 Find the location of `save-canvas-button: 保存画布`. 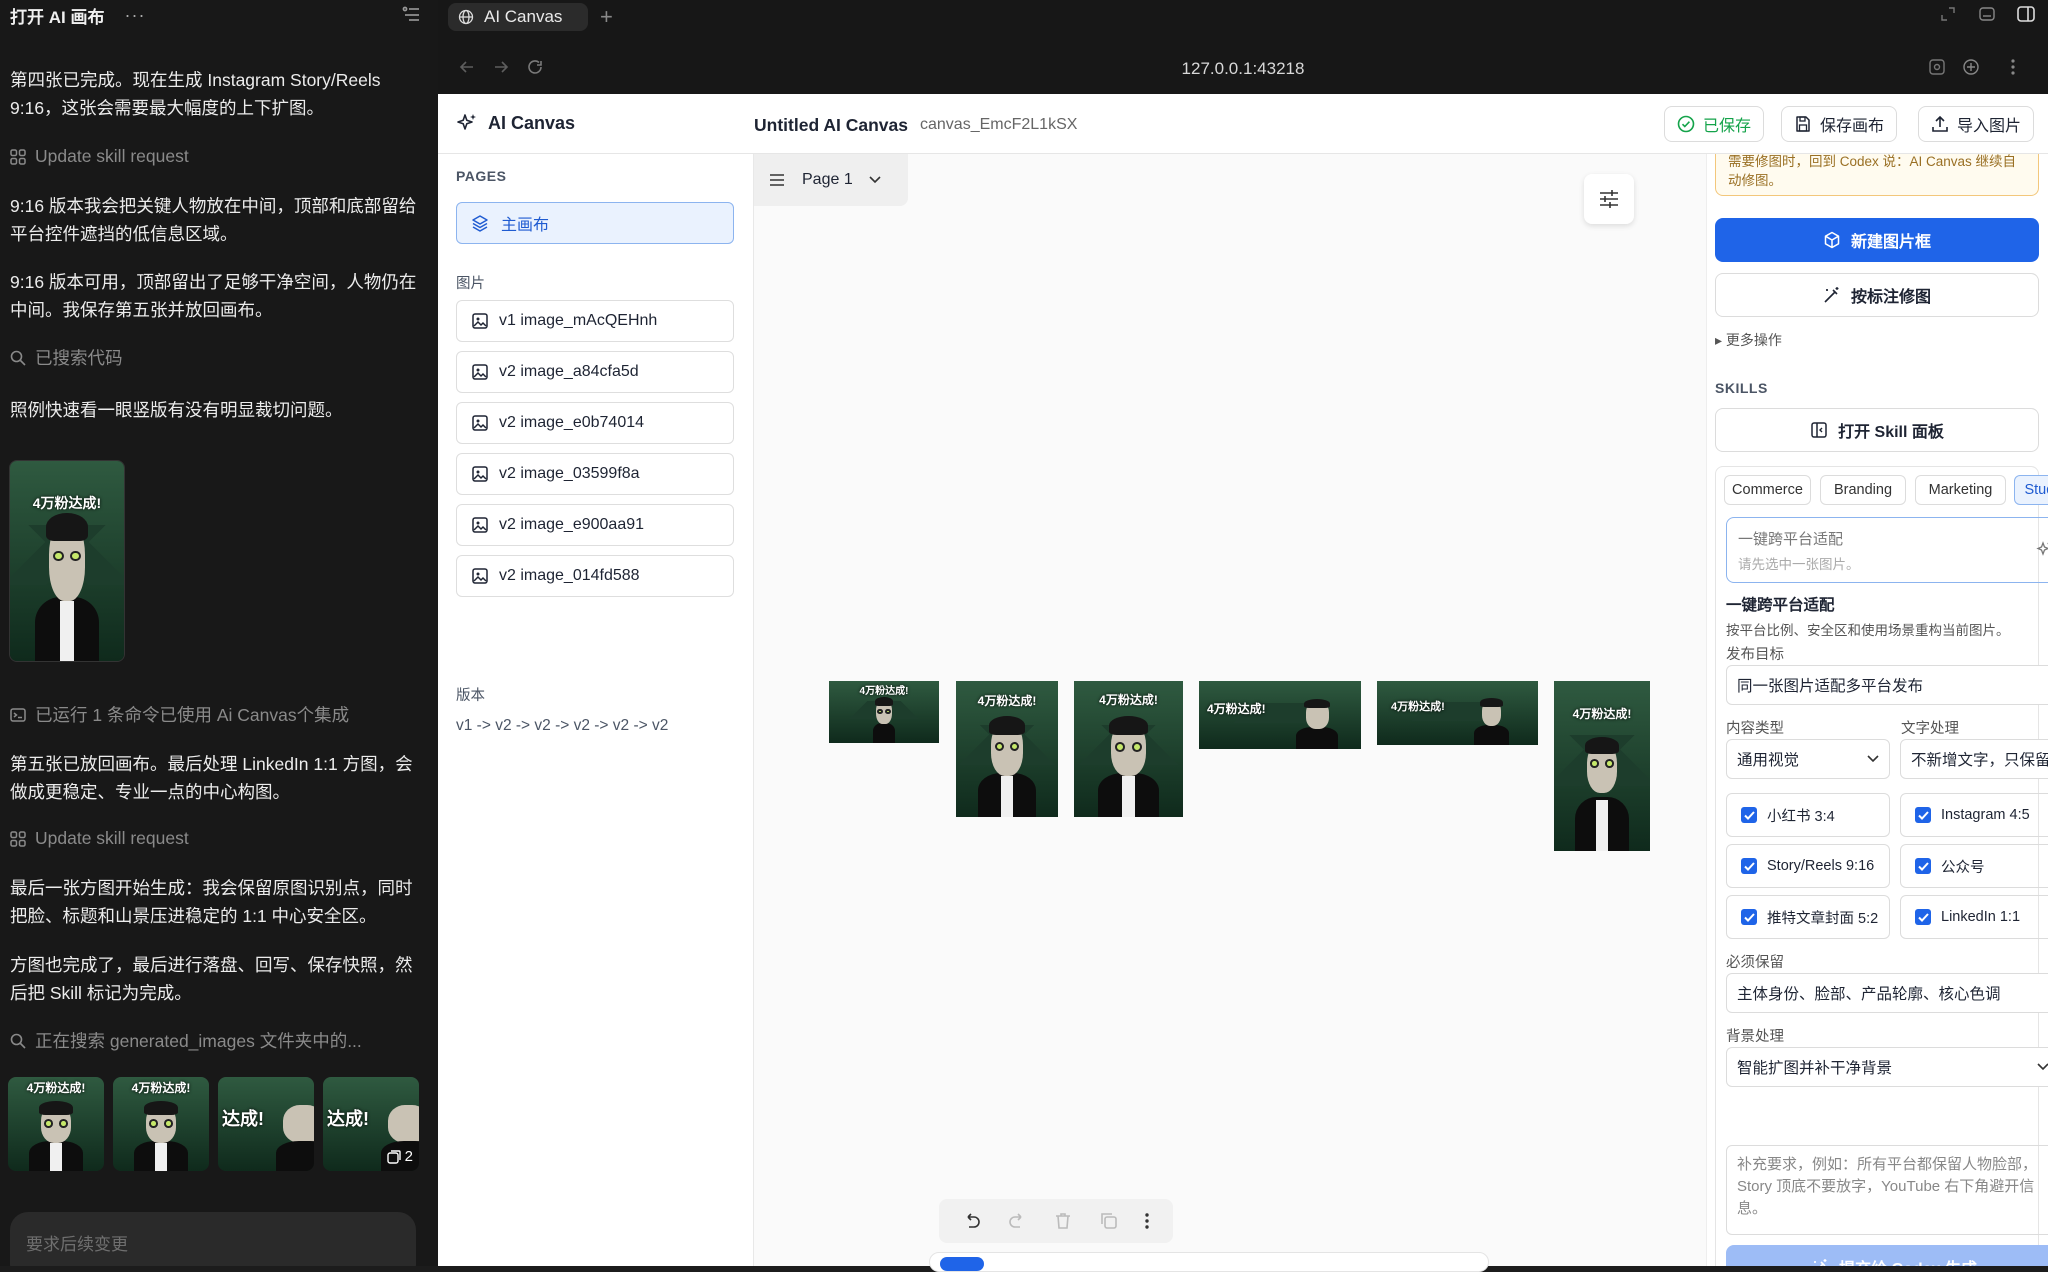

save-canvas-button: 保存画布 is located at coordinates (1839, 124).